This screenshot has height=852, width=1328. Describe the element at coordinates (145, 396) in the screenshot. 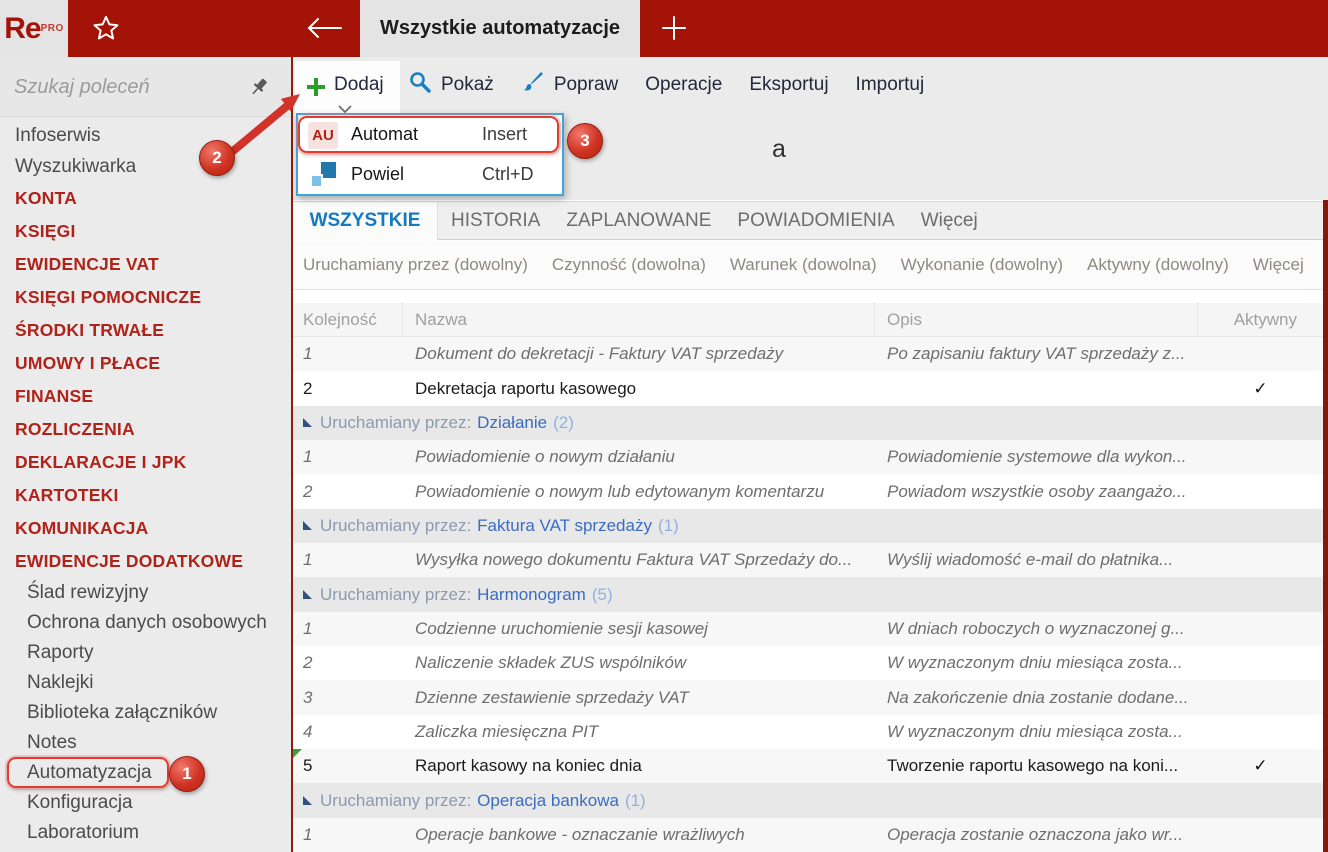

I see `sidebar-item: FINANSE` at that location.